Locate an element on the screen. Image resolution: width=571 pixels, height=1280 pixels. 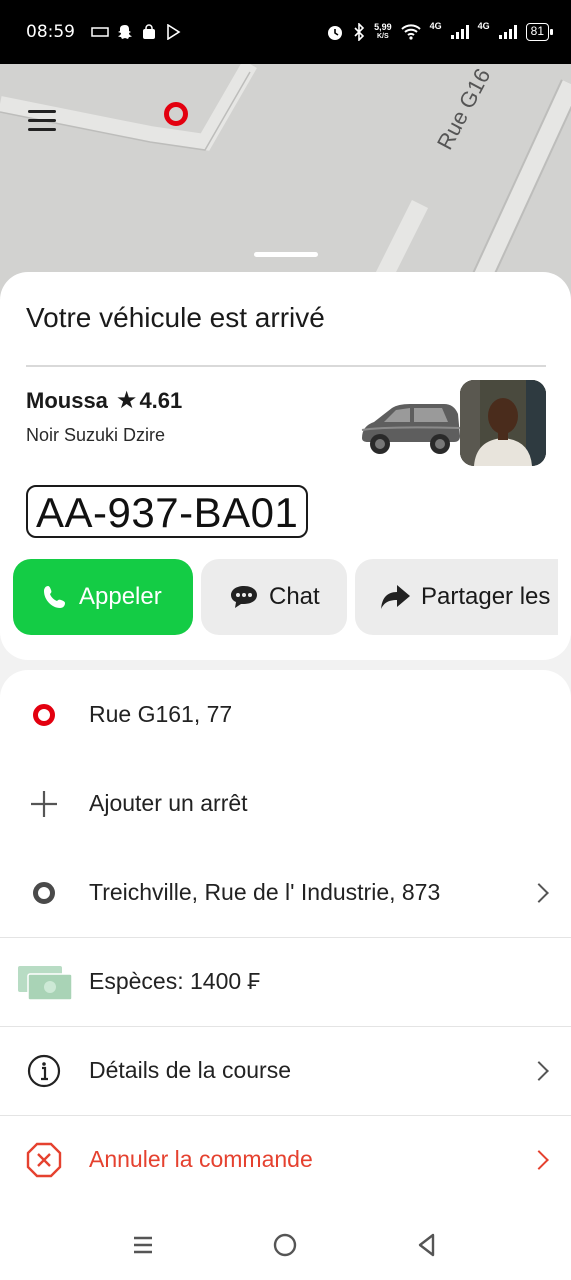
destination-address: Treichville, Rue de l' Industrie, 873 is located at coordinates (265, 892).